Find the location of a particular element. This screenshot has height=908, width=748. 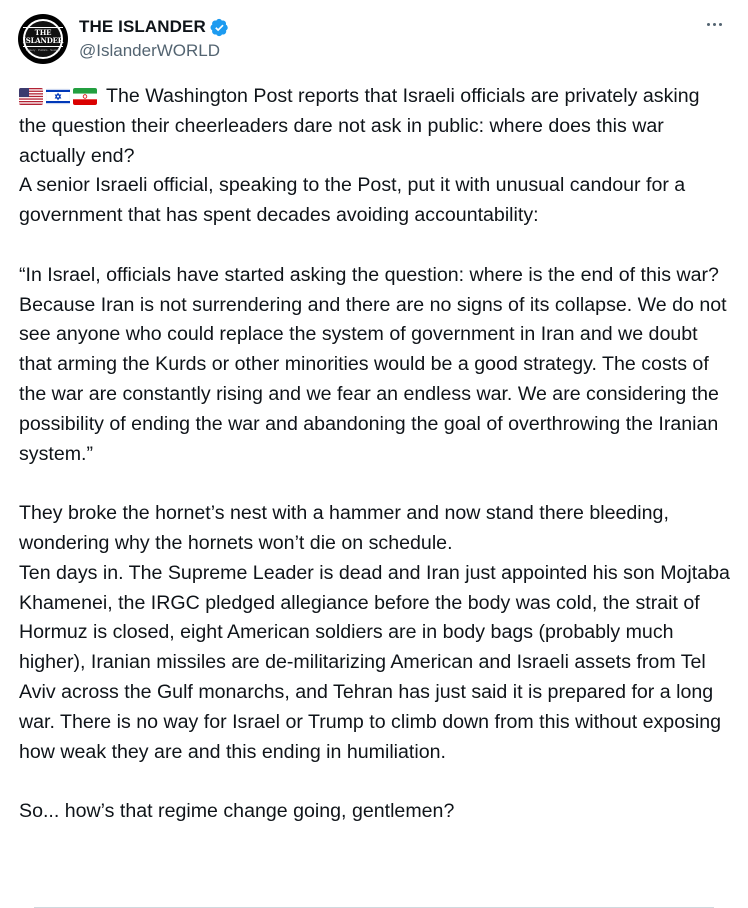

more-options-icon is located at coordinates (714, 24).